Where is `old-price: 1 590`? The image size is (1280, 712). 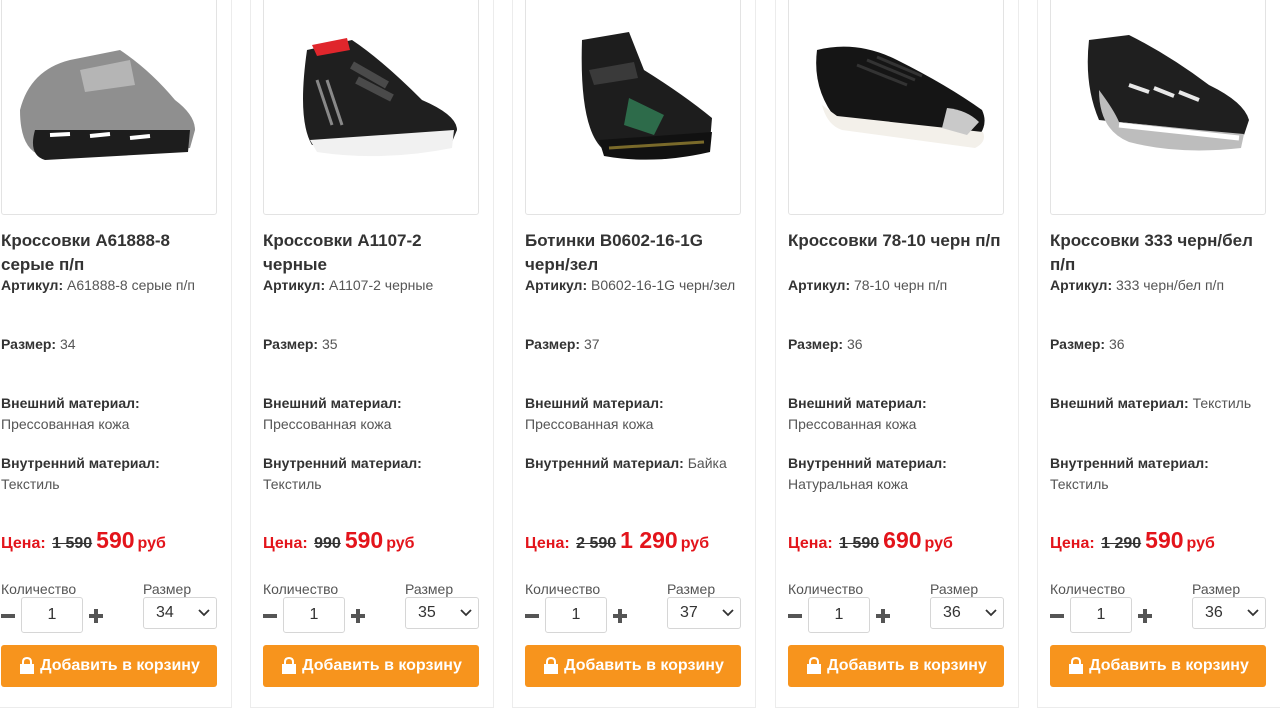 old-price: 1 590 is located at coordinates (859, 543).